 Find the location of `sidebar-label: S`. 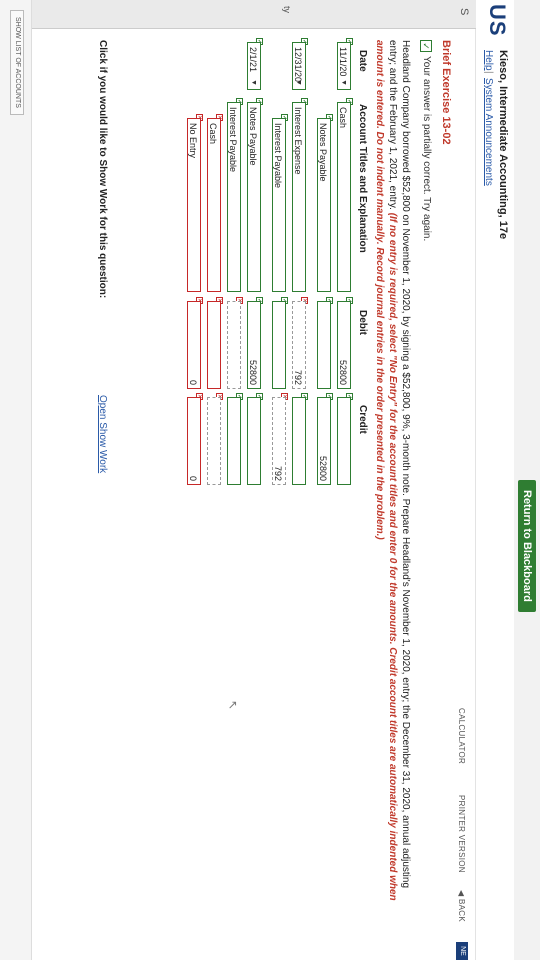

sidebar-label: S is located at coordinates (464, 12).